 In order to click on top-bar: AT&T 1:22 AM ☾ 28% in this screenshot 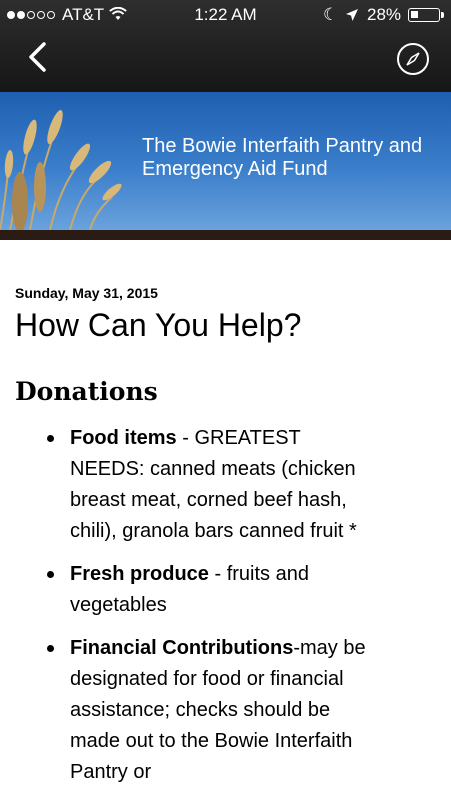, I will do `click(225, 46)`.